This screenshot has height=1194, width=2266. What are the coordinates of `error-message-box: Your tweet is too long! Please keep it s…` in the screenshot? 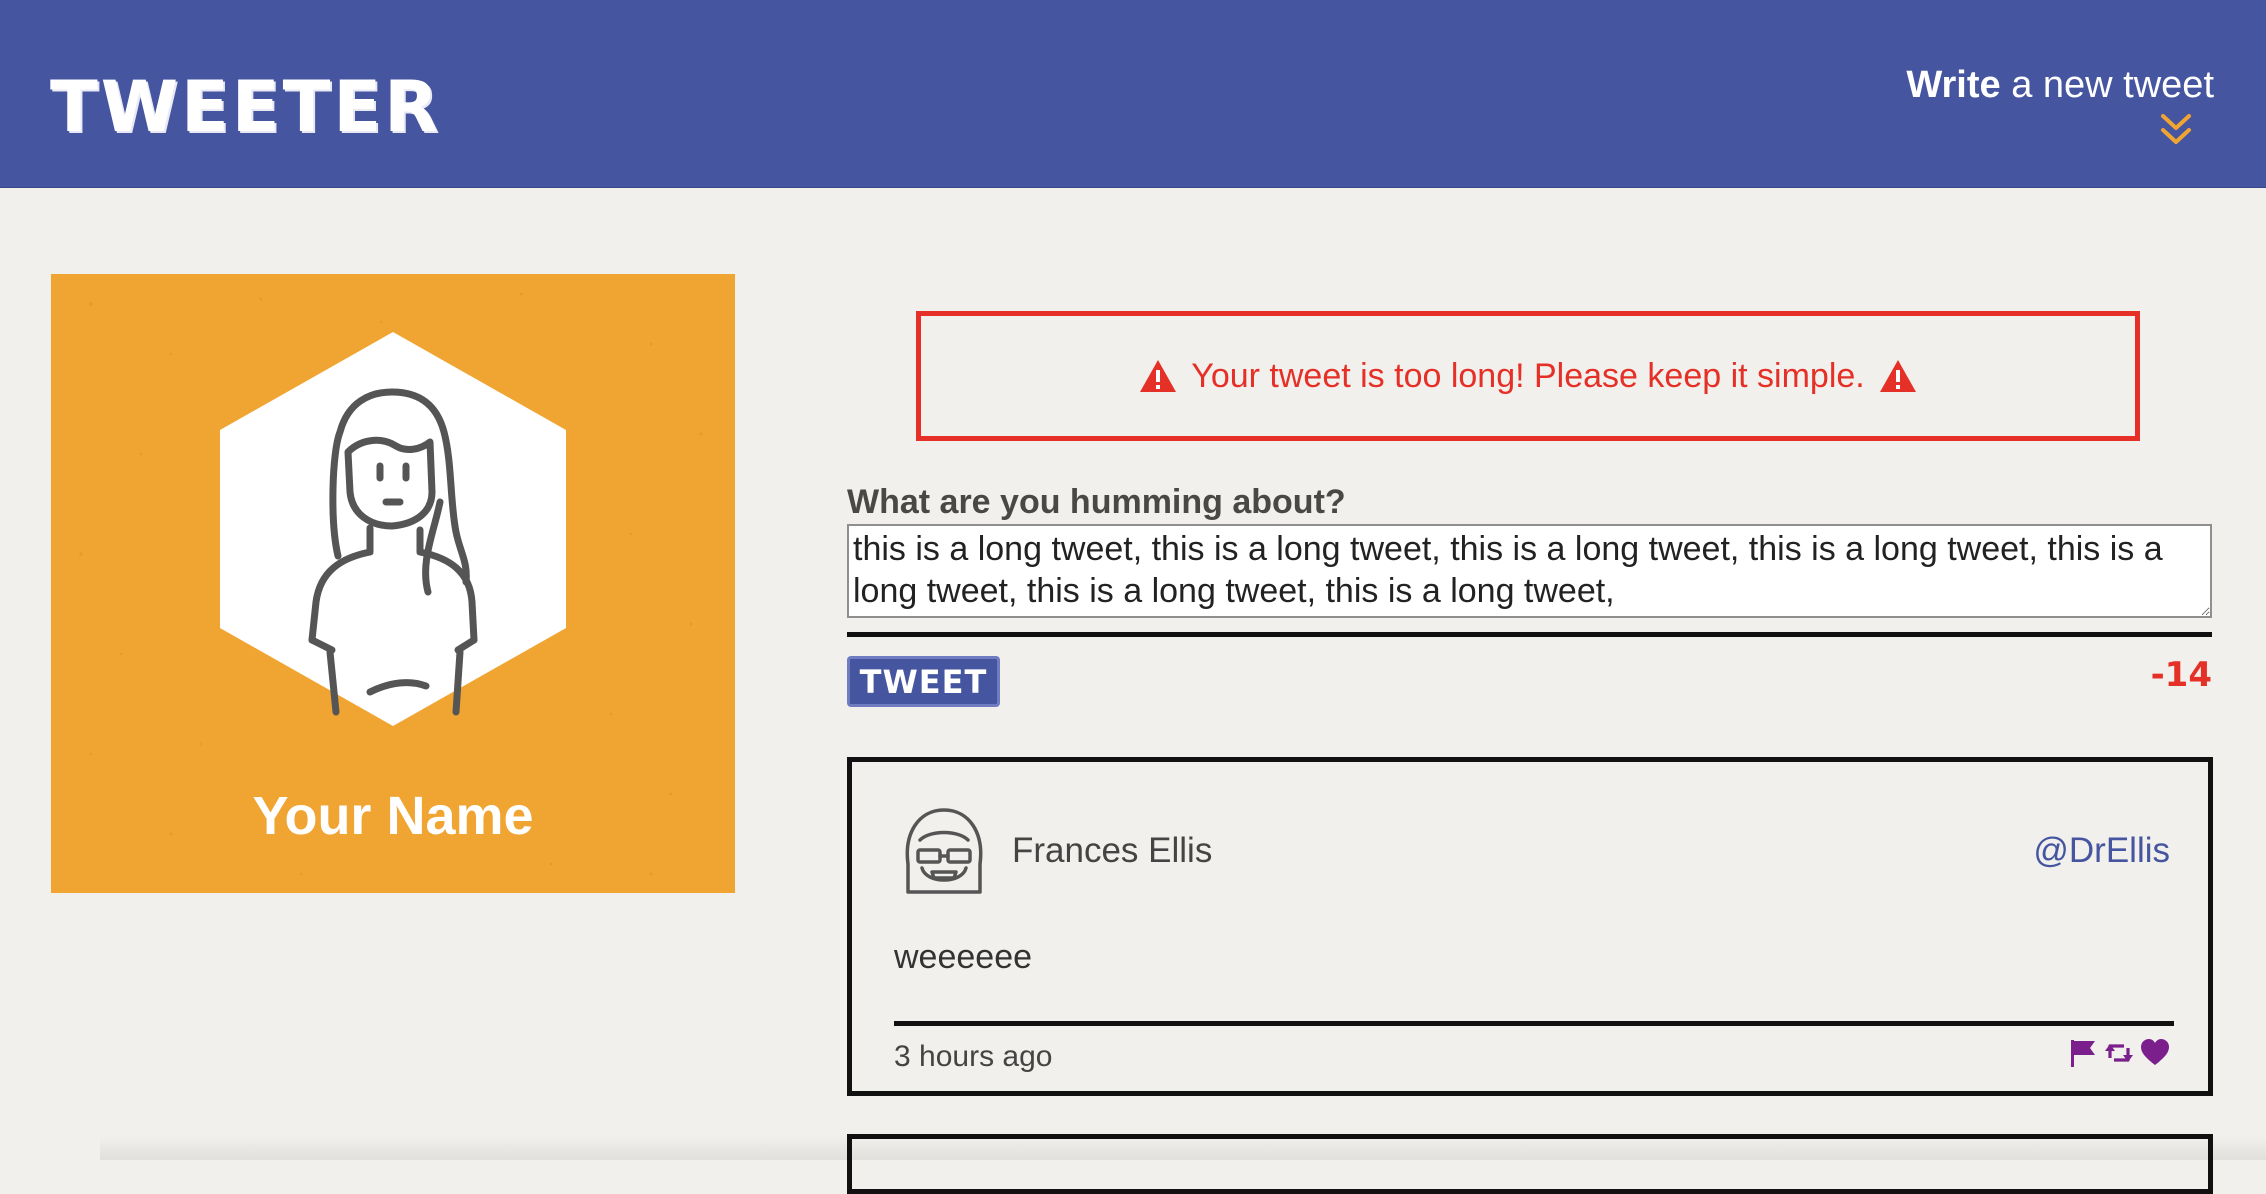 It's located at (1528, 376).